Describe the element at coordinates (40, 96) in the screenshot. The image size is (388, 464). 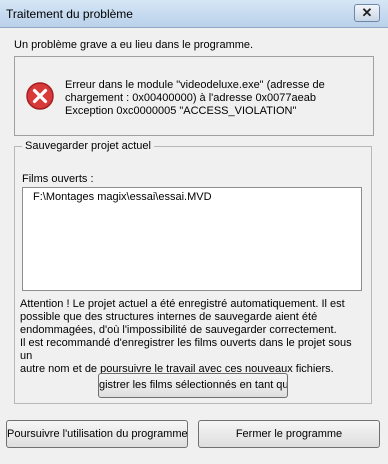
I see `error-icon` at that location.